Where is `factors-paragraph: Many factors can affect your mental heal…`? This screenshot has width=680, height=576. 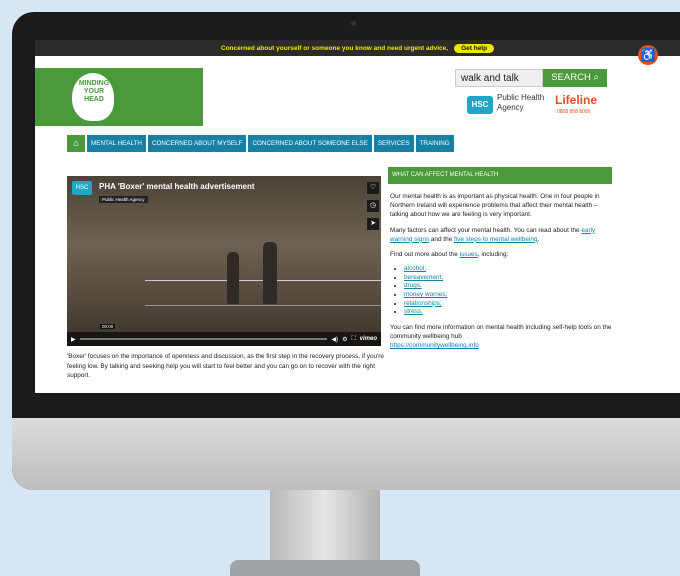 factors-paragraph: Many factors can affect your mental heal… is located at coordinates (502, 235).